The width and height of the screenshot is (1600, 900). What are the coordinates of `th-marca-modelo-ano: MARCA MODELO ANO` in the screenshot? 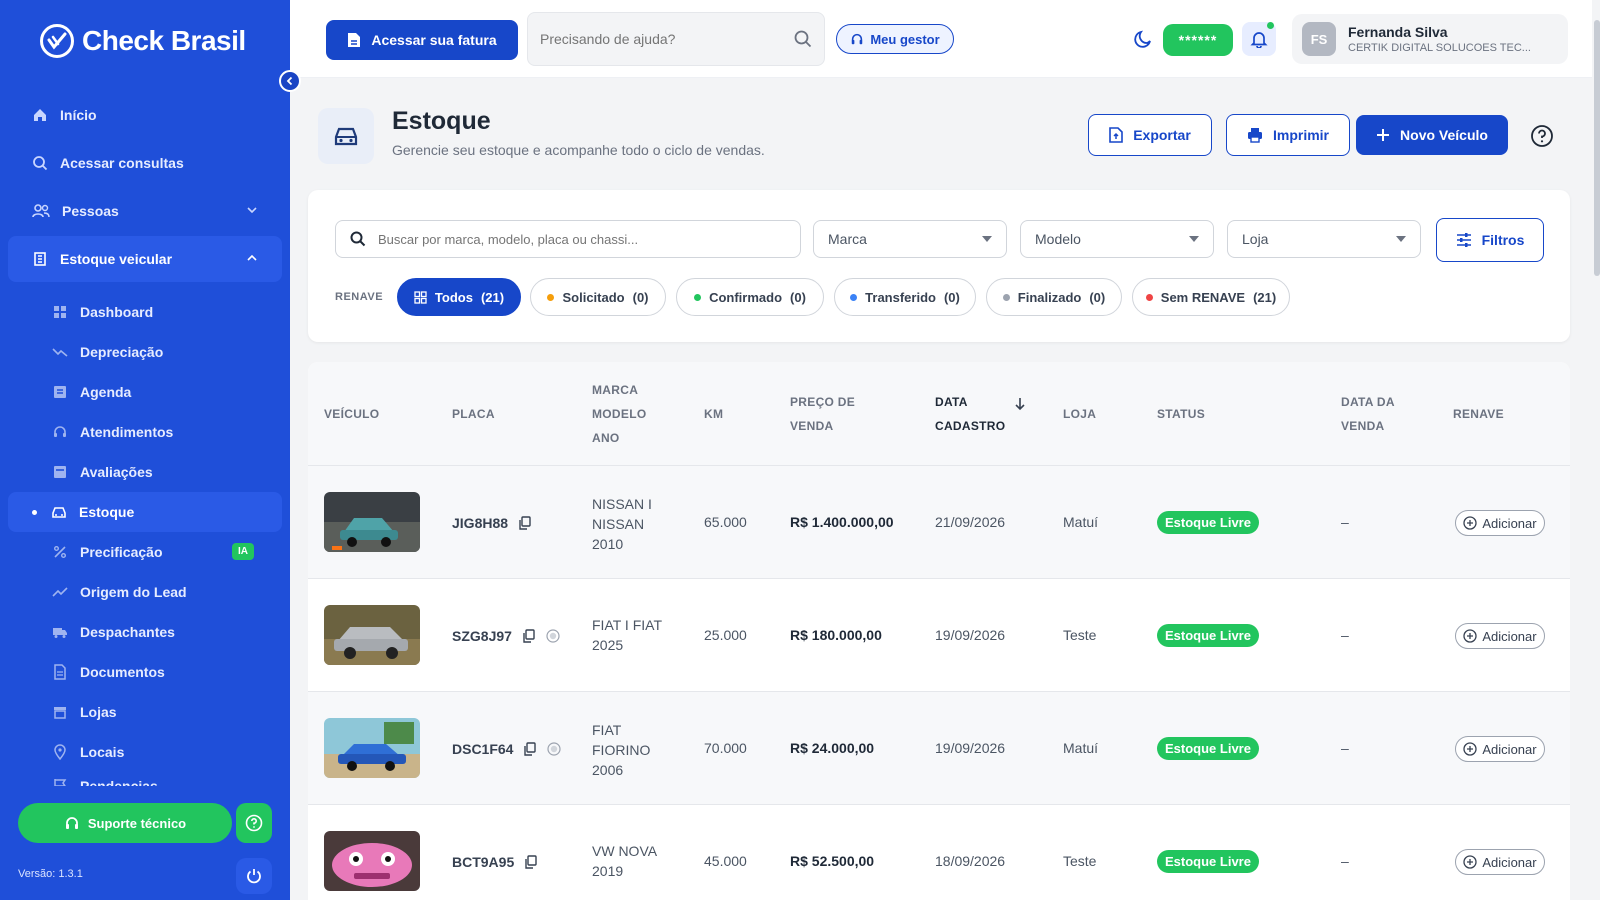 It's located at (619, 414).